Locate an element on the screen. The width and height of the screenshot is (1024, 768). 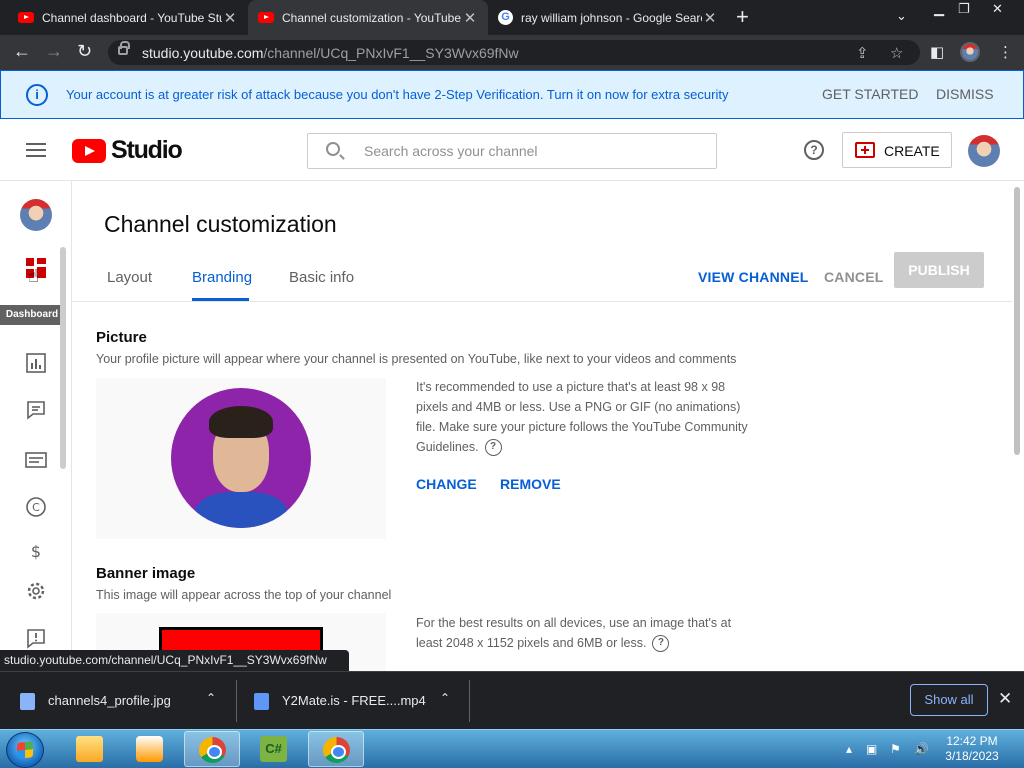
tray-volume-icon: 🔊 is located at coordinates (921, 749).